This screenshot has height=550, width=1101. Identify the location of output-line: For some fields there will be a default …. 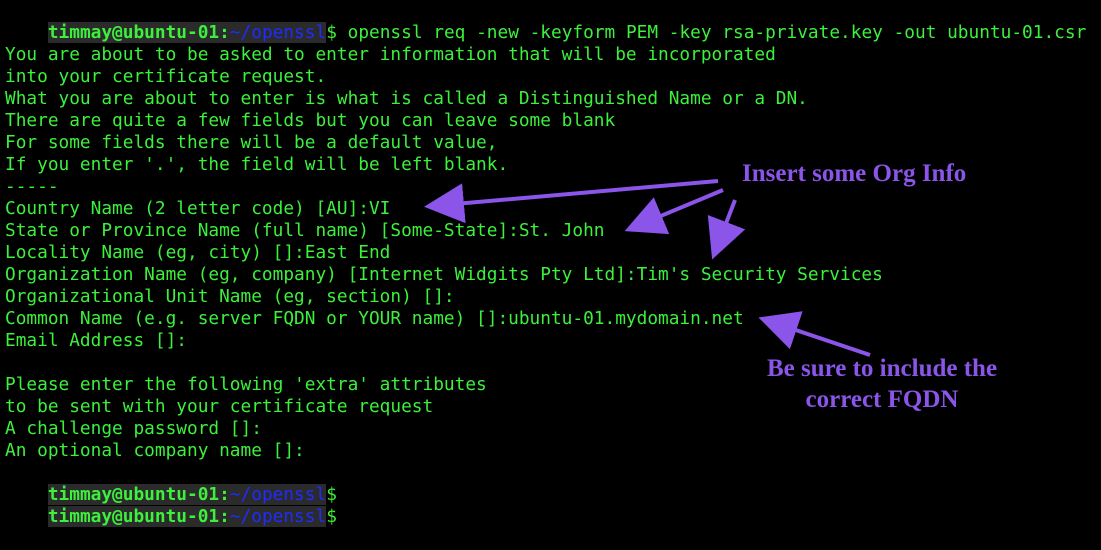
(251, 142).